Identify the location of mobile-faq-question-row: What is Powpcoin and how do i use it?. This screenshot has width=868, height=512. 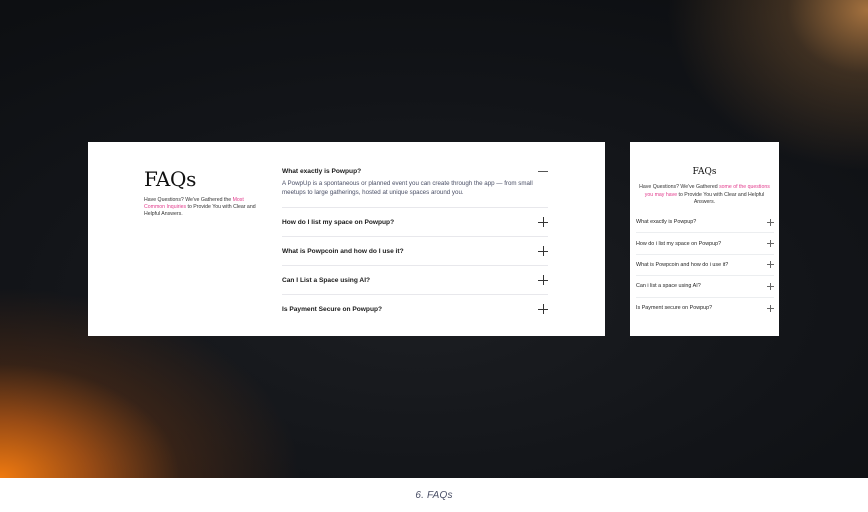
(705, 266).